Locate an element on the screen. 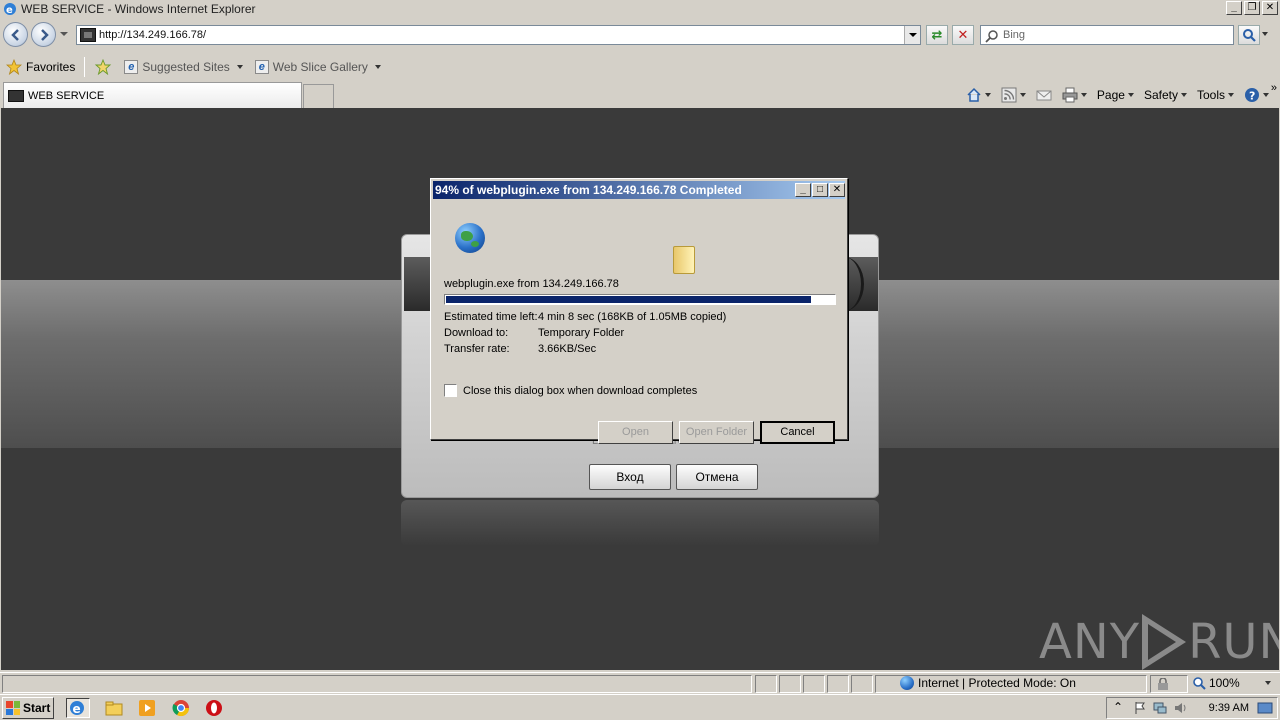 Image resolution: width=1280 pixels, height=720 pixels. close-window-button: ✕ is located at coordinates (1270, 8).